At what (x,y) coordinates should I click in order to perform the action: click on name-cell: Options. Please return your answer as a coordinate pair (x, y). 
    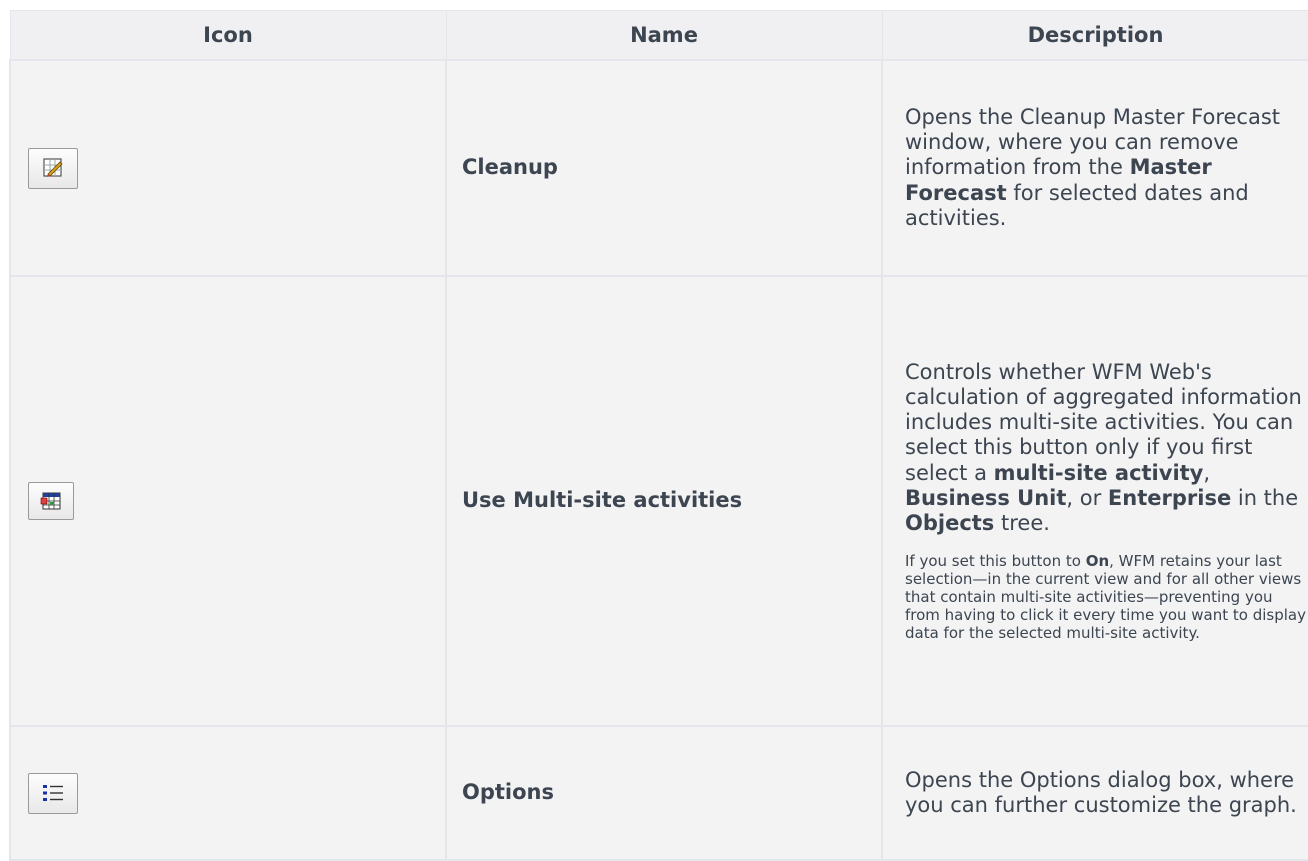
    Looking at the image, I should click on (664, 793).